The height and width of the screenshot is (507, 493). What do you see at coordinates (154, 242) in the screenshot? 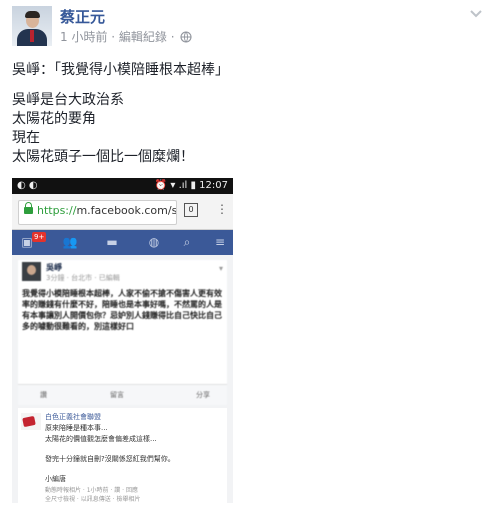
I see `globe-icon: ◍` at bounding box center [154, 242].